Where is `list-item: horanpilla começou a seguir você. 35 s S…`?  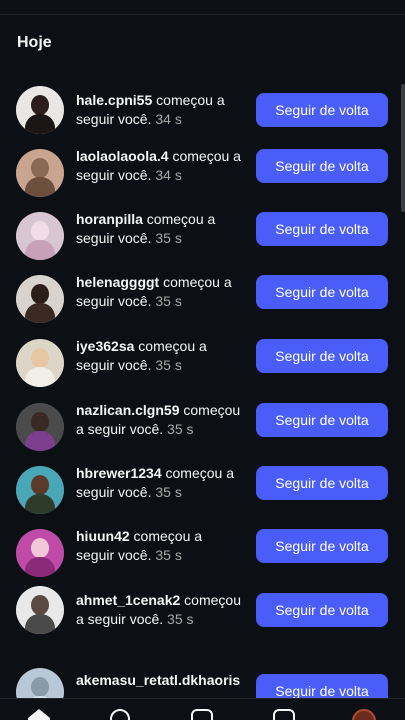
list-item: horanpilla começou a seguir você. 35 s S… is located at coordinates (202, 237).